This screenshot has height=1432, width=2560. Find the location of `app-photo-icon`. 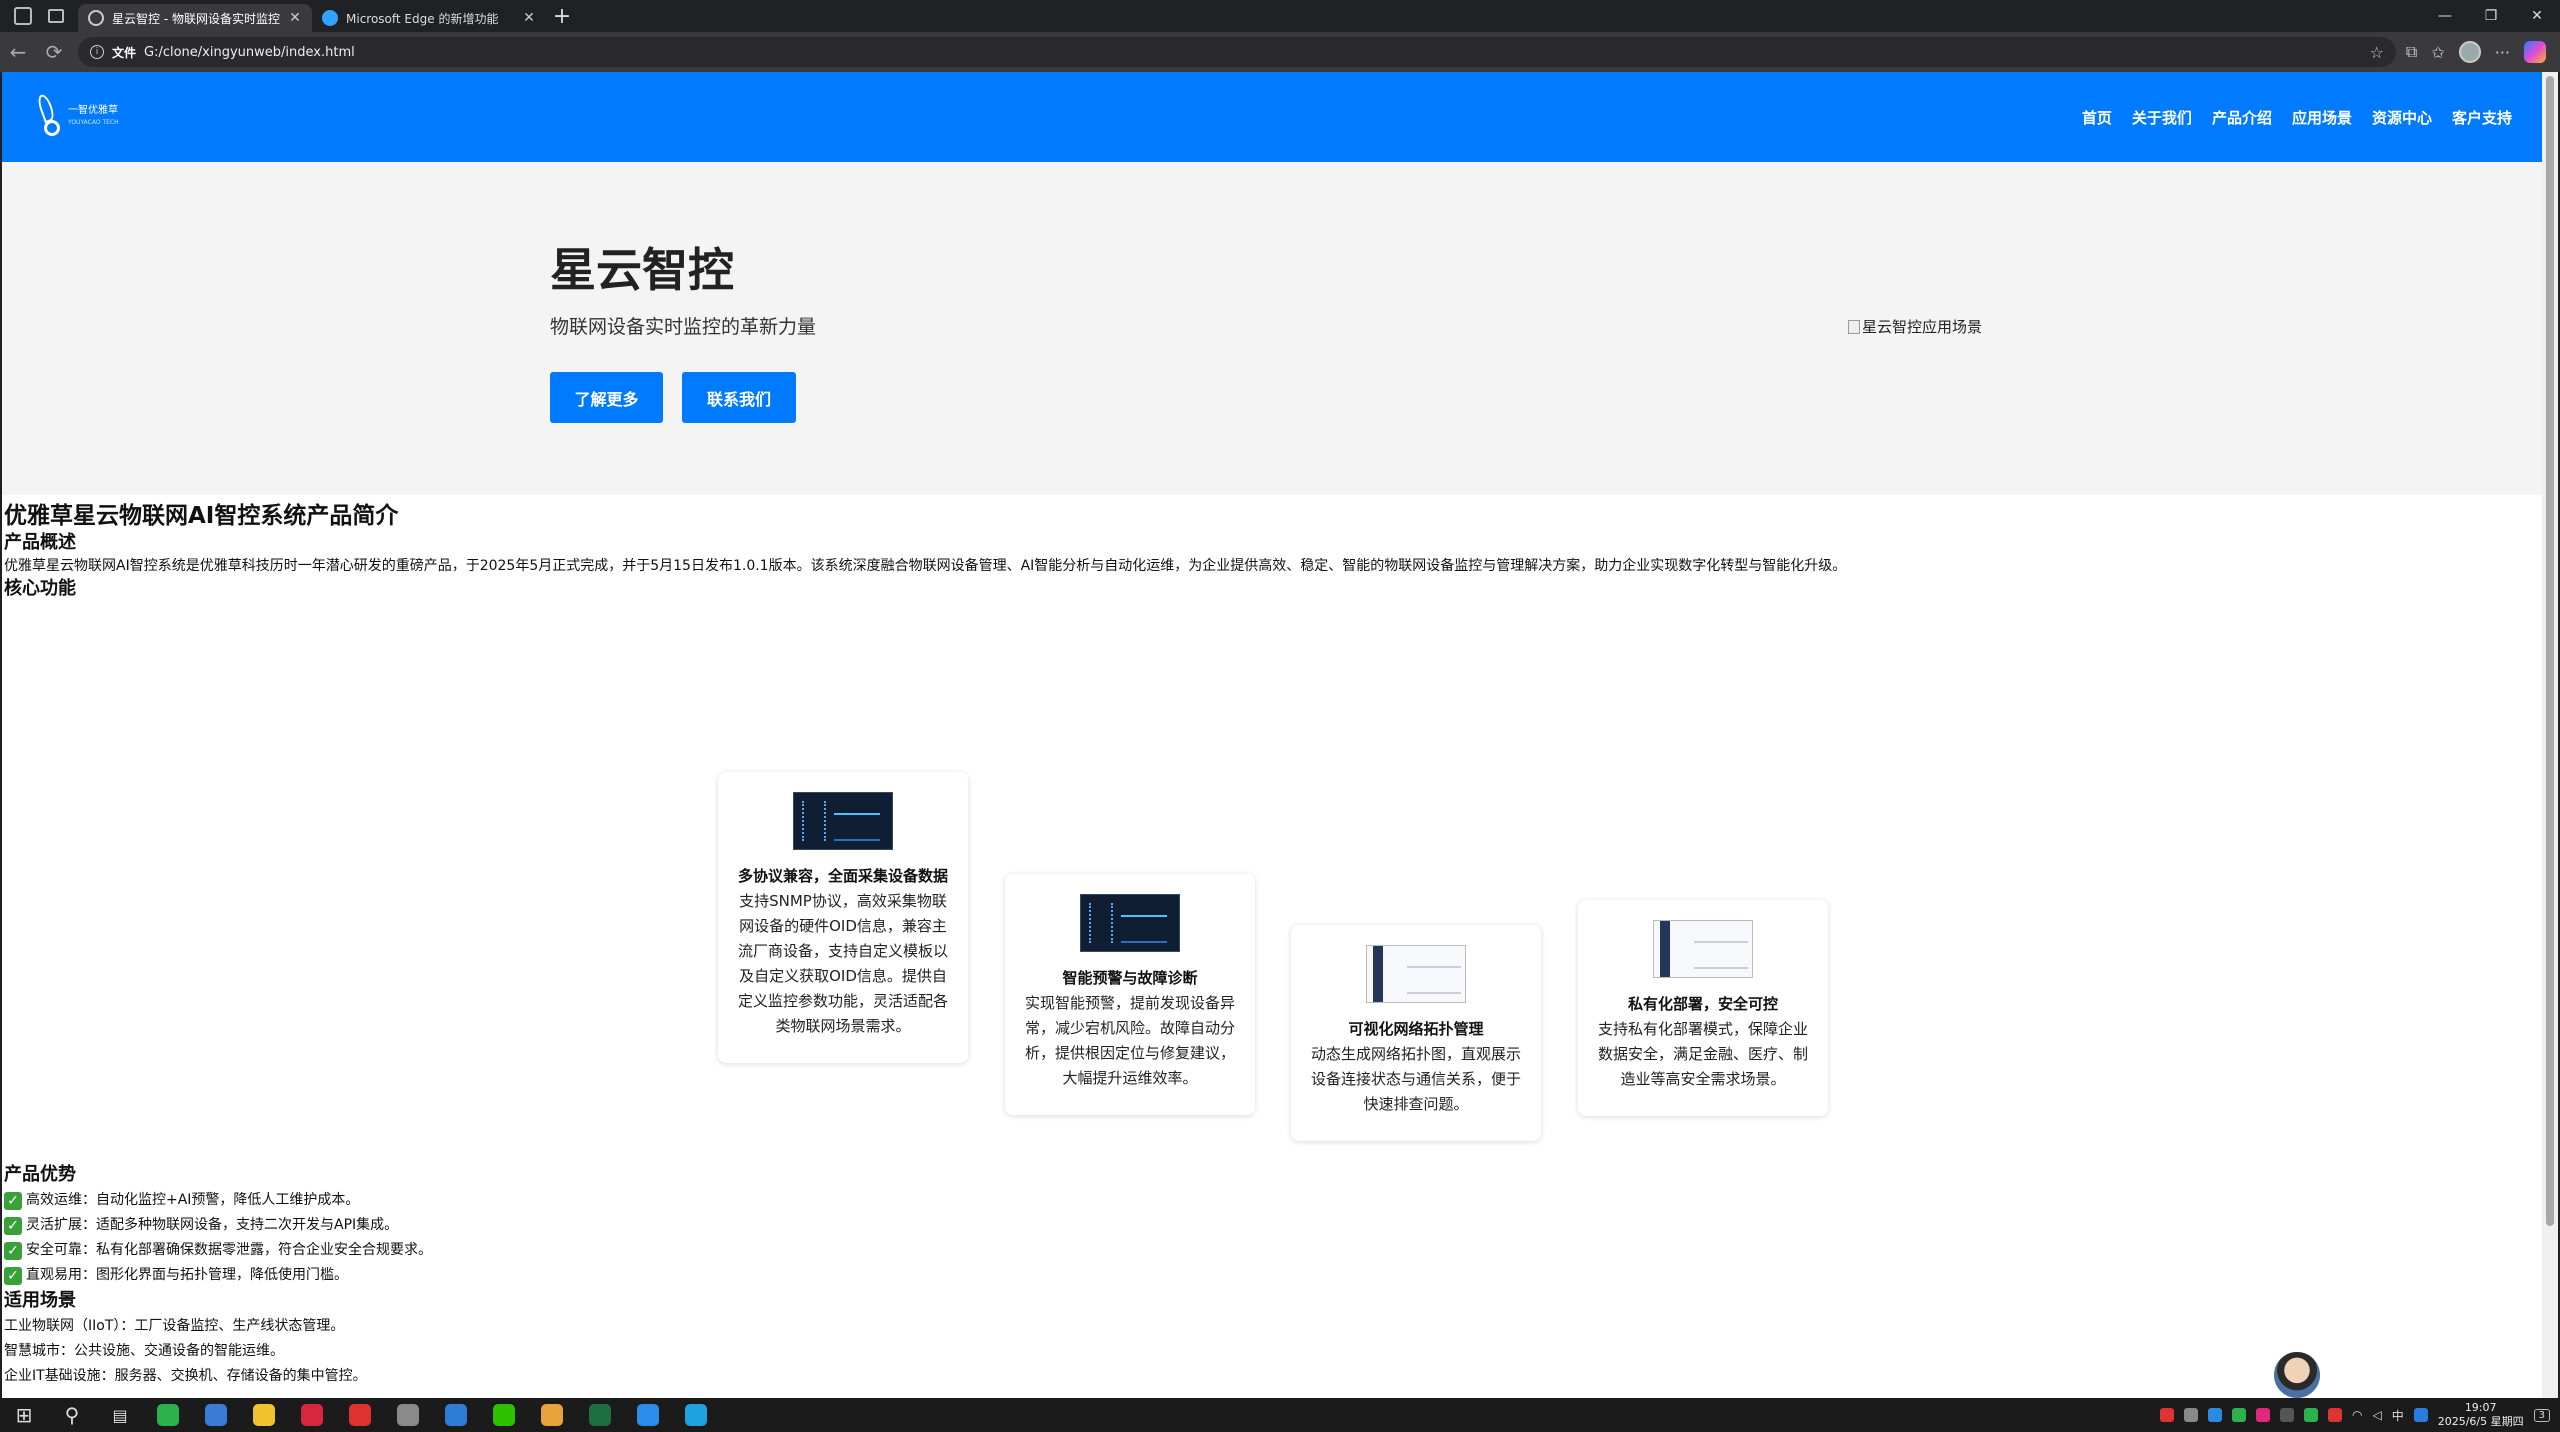

app-photo-icon is located at coordinates (408, 1415).